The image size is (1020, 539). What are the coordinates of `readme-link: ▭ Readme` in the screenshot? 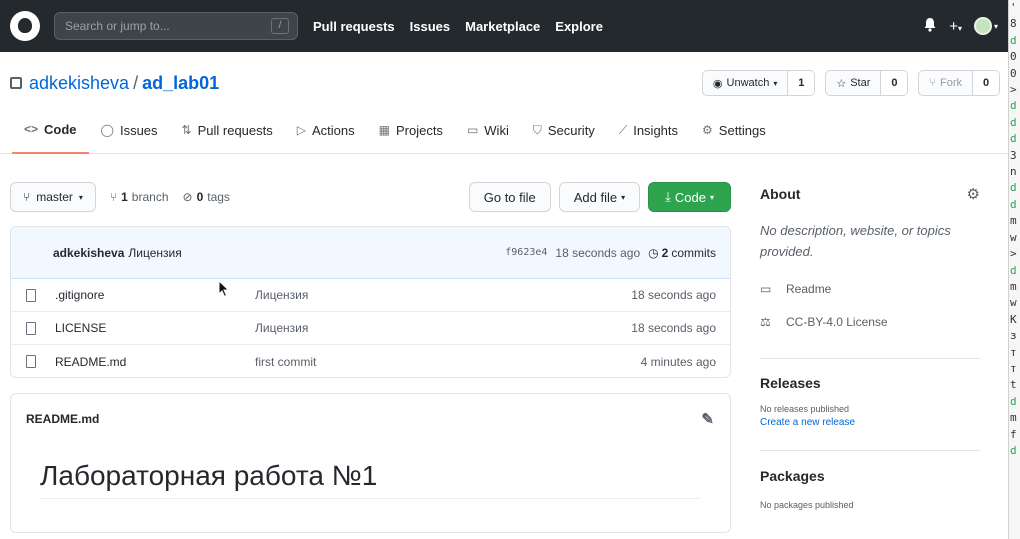 It's located at (870, 288).